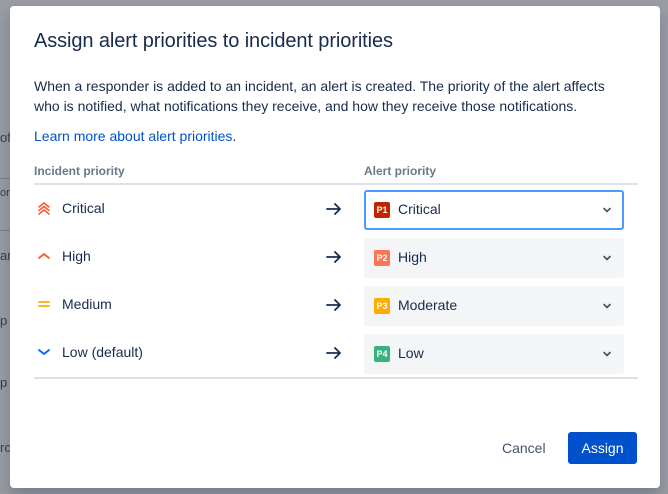  I want to click on incident-priority-label: High, so click(76, 256).